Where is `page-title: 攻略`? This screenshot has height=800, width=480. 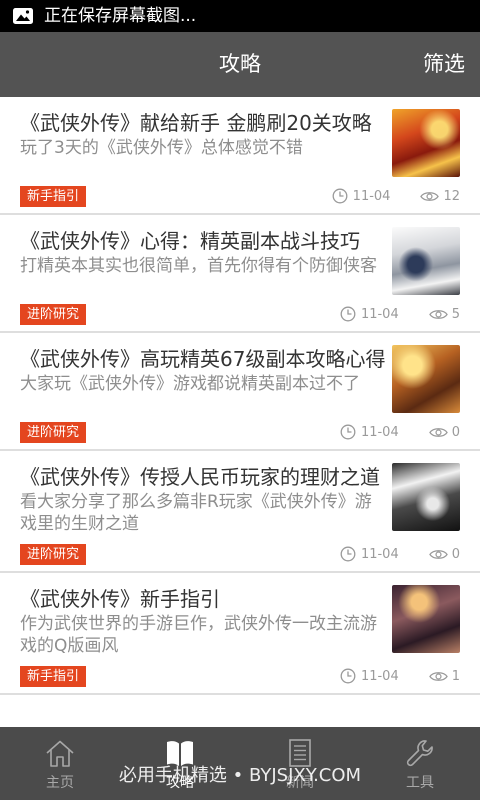
page-title: 攻略 is located at coordinates (240, 64).